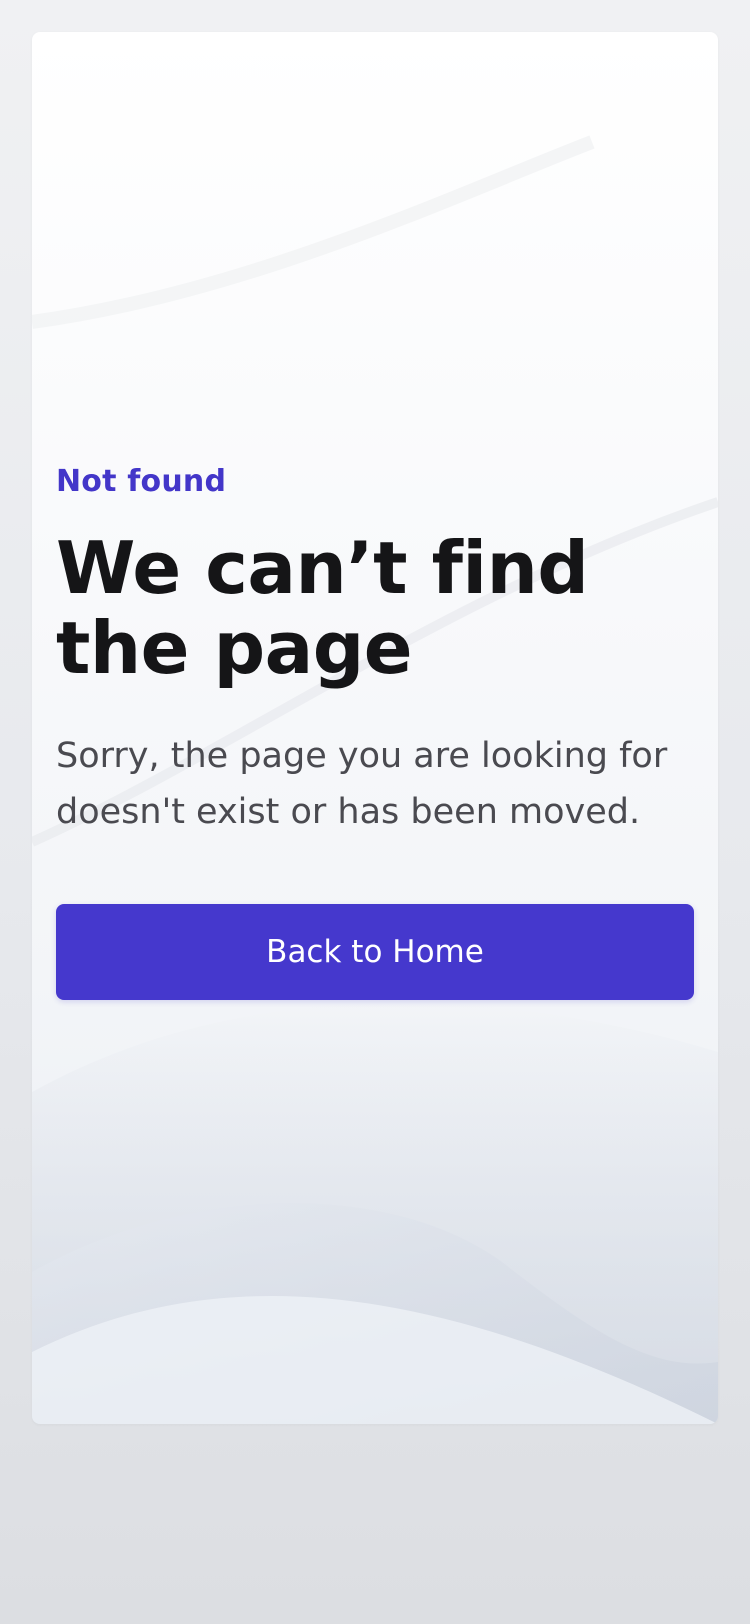  Describe the element at coordinates (322, 608) in the screenshot. I see `page-title: We can’t find the page` at that location.